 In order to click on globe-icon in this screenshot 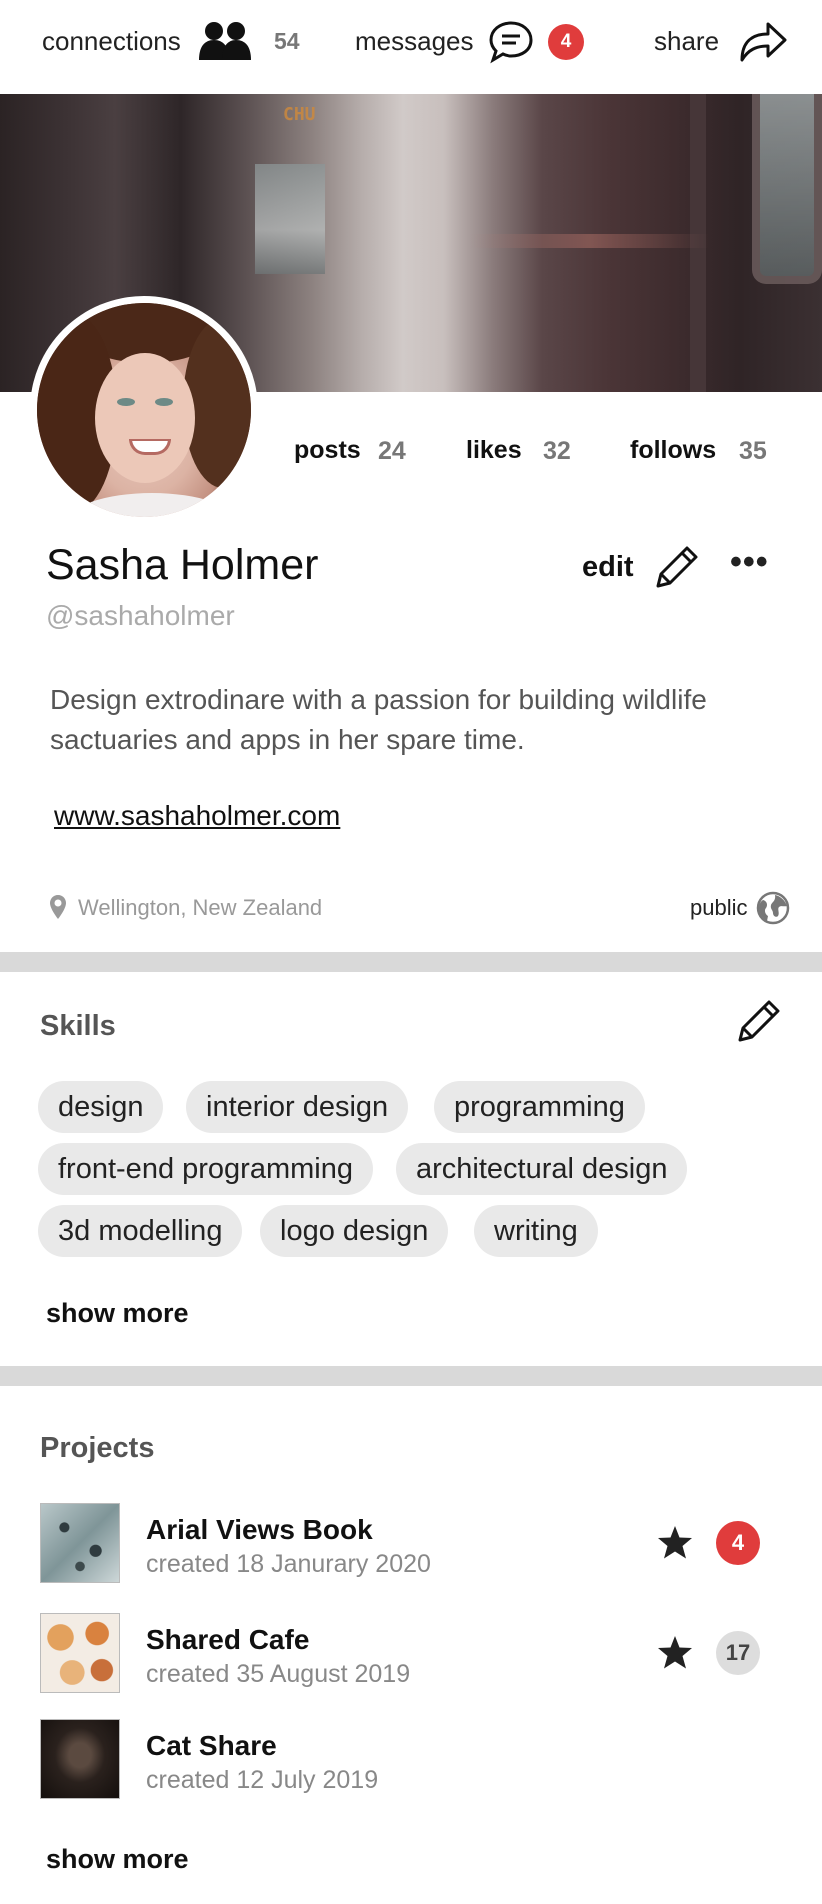, I will do `click(773, 908)`.